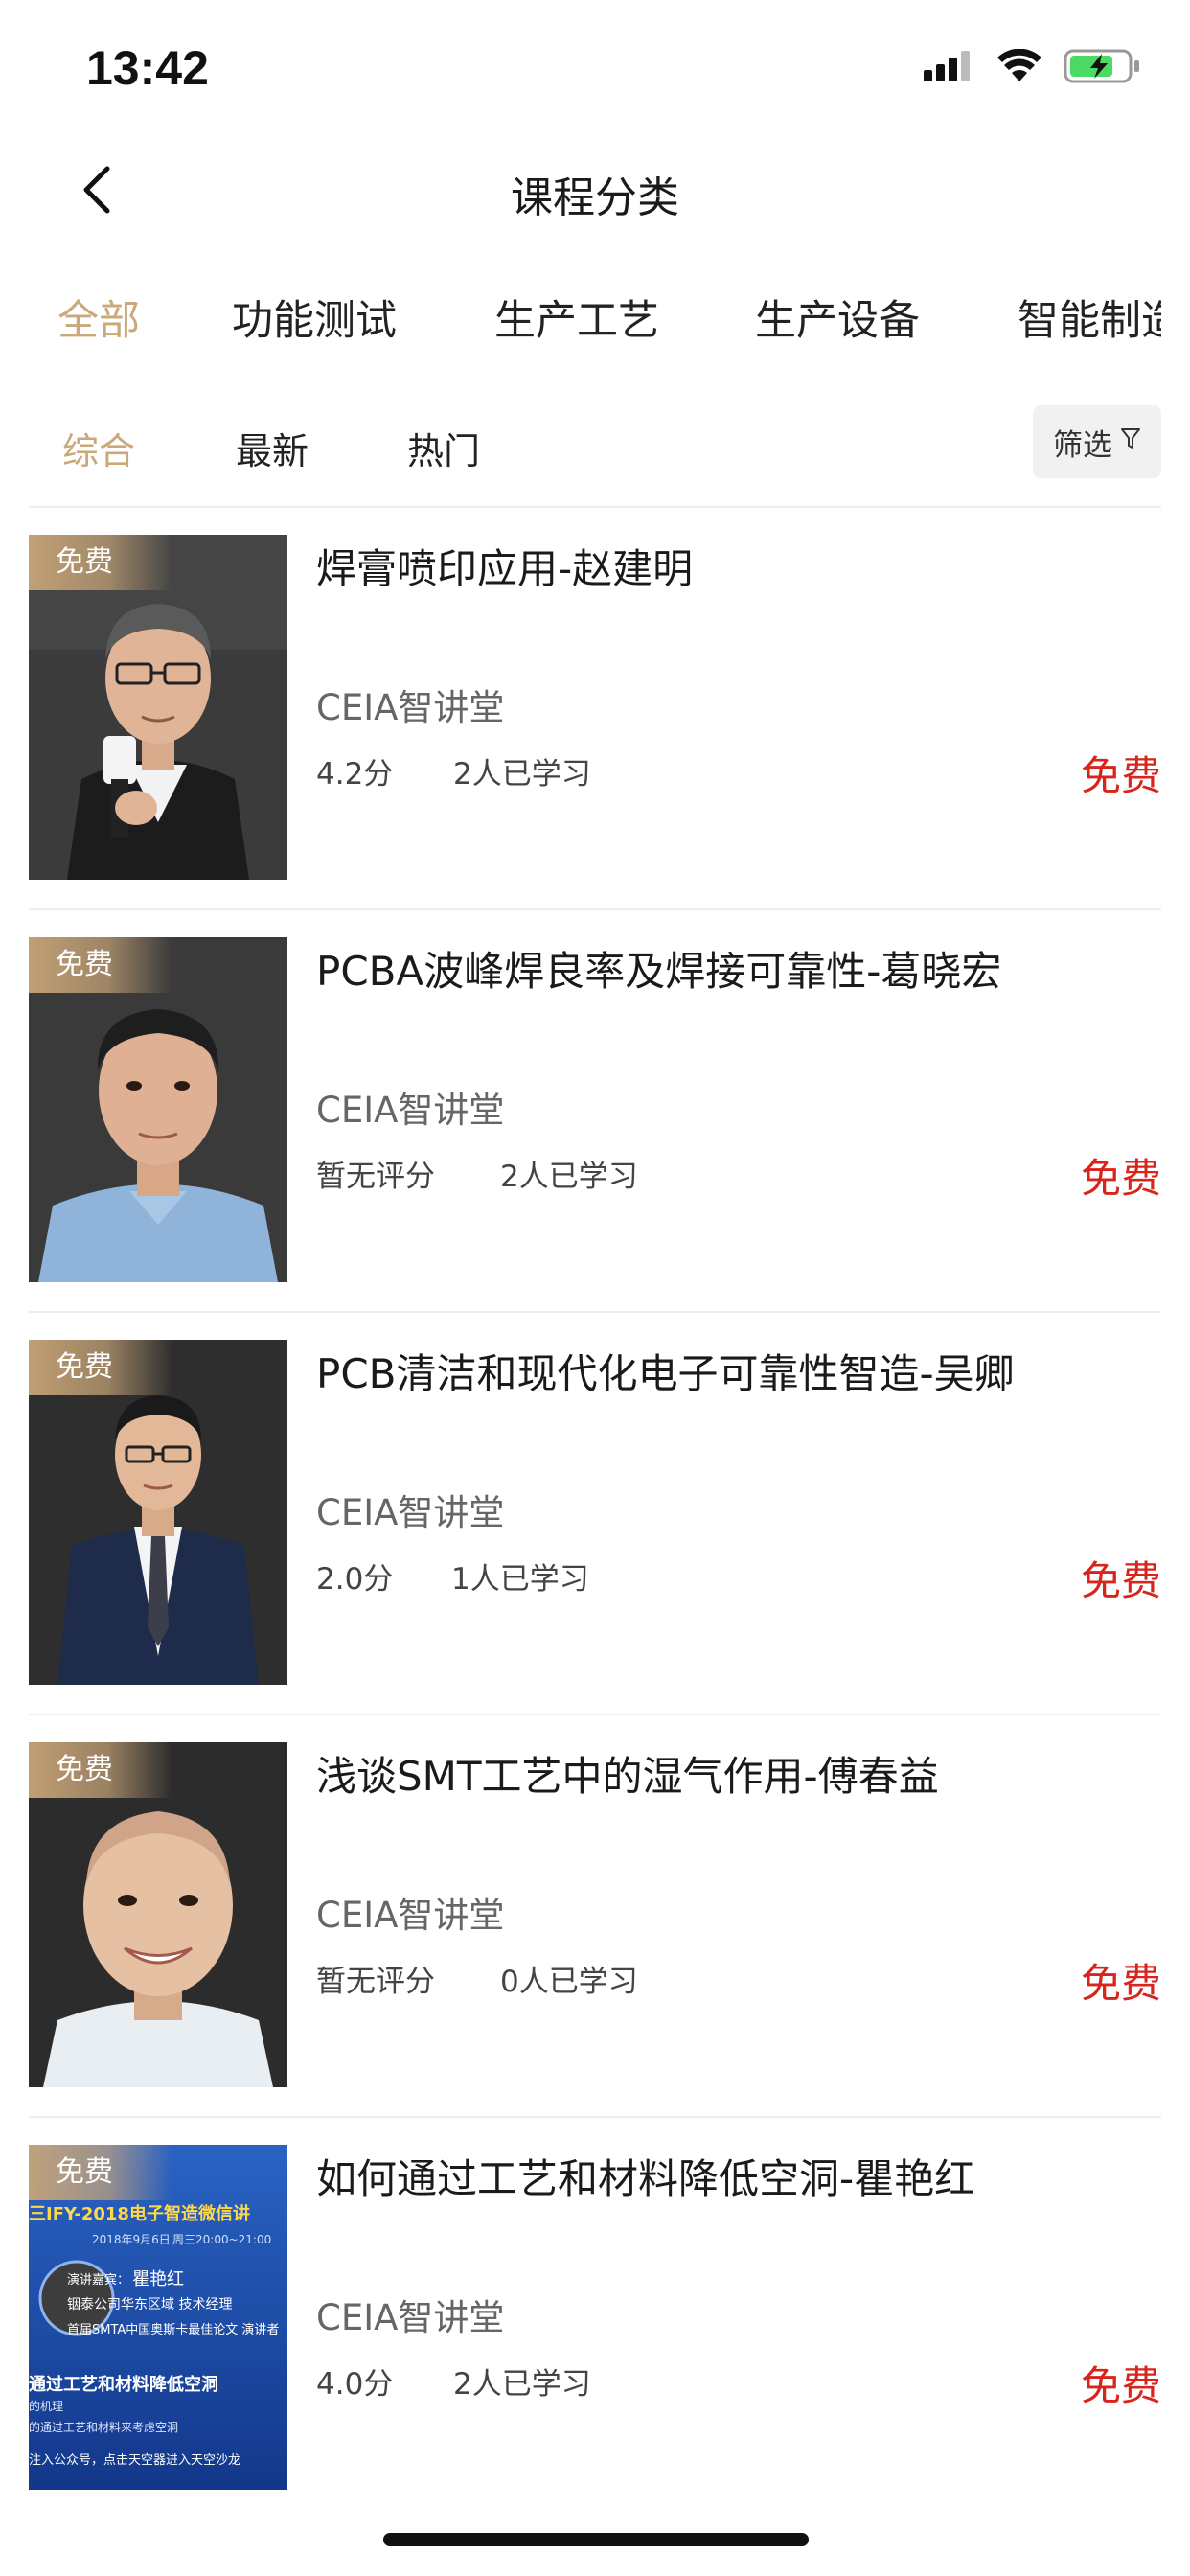 The width and height of the screenshot is (1190, 2576). What do you see at coordinates (659, 971) in the screenshot?
I see `course-title: PCBA波峰焊良率及焊接可靠性-葛晓宏` at bounding box center [659, 971].